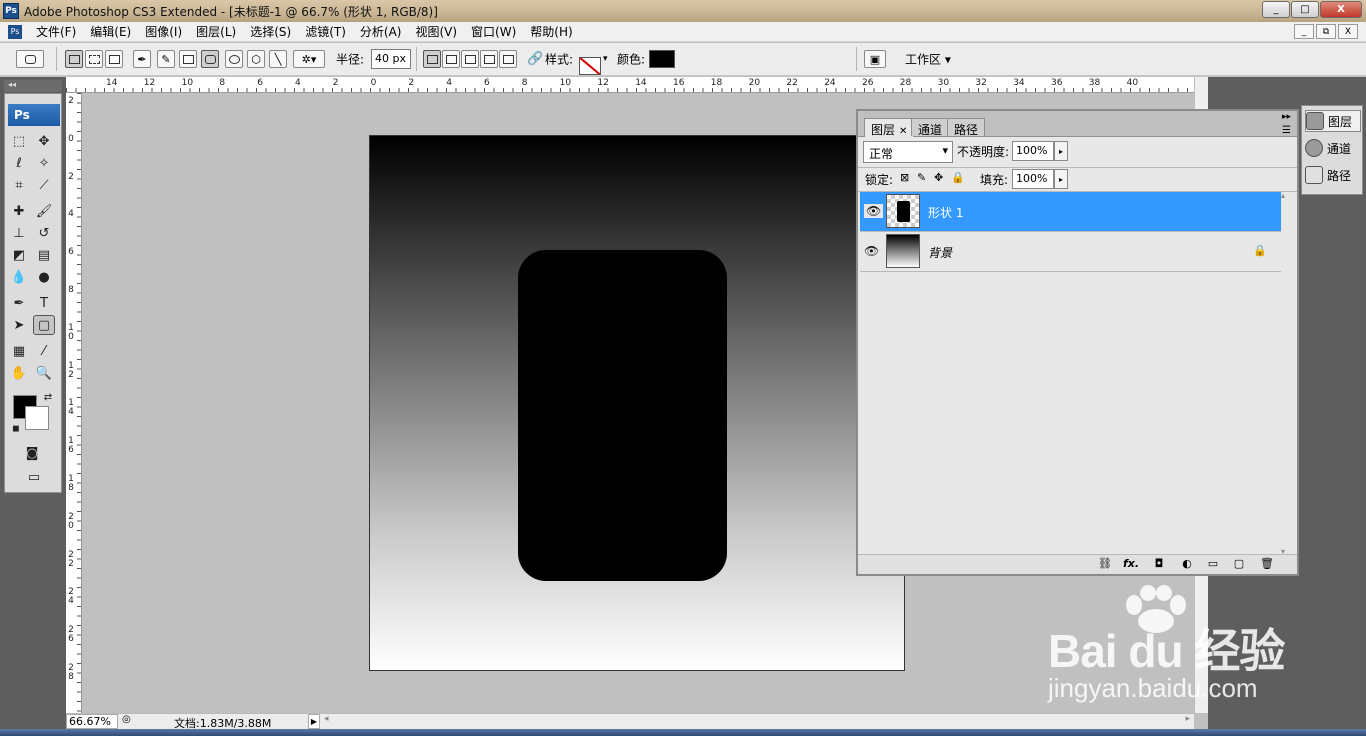 Image resolution: width=1366 pixels, height=736 pixels. Describe the element at coordinates (1105, 563) in the screenshot. I see `link-layers-icon: ⛓` at that location.